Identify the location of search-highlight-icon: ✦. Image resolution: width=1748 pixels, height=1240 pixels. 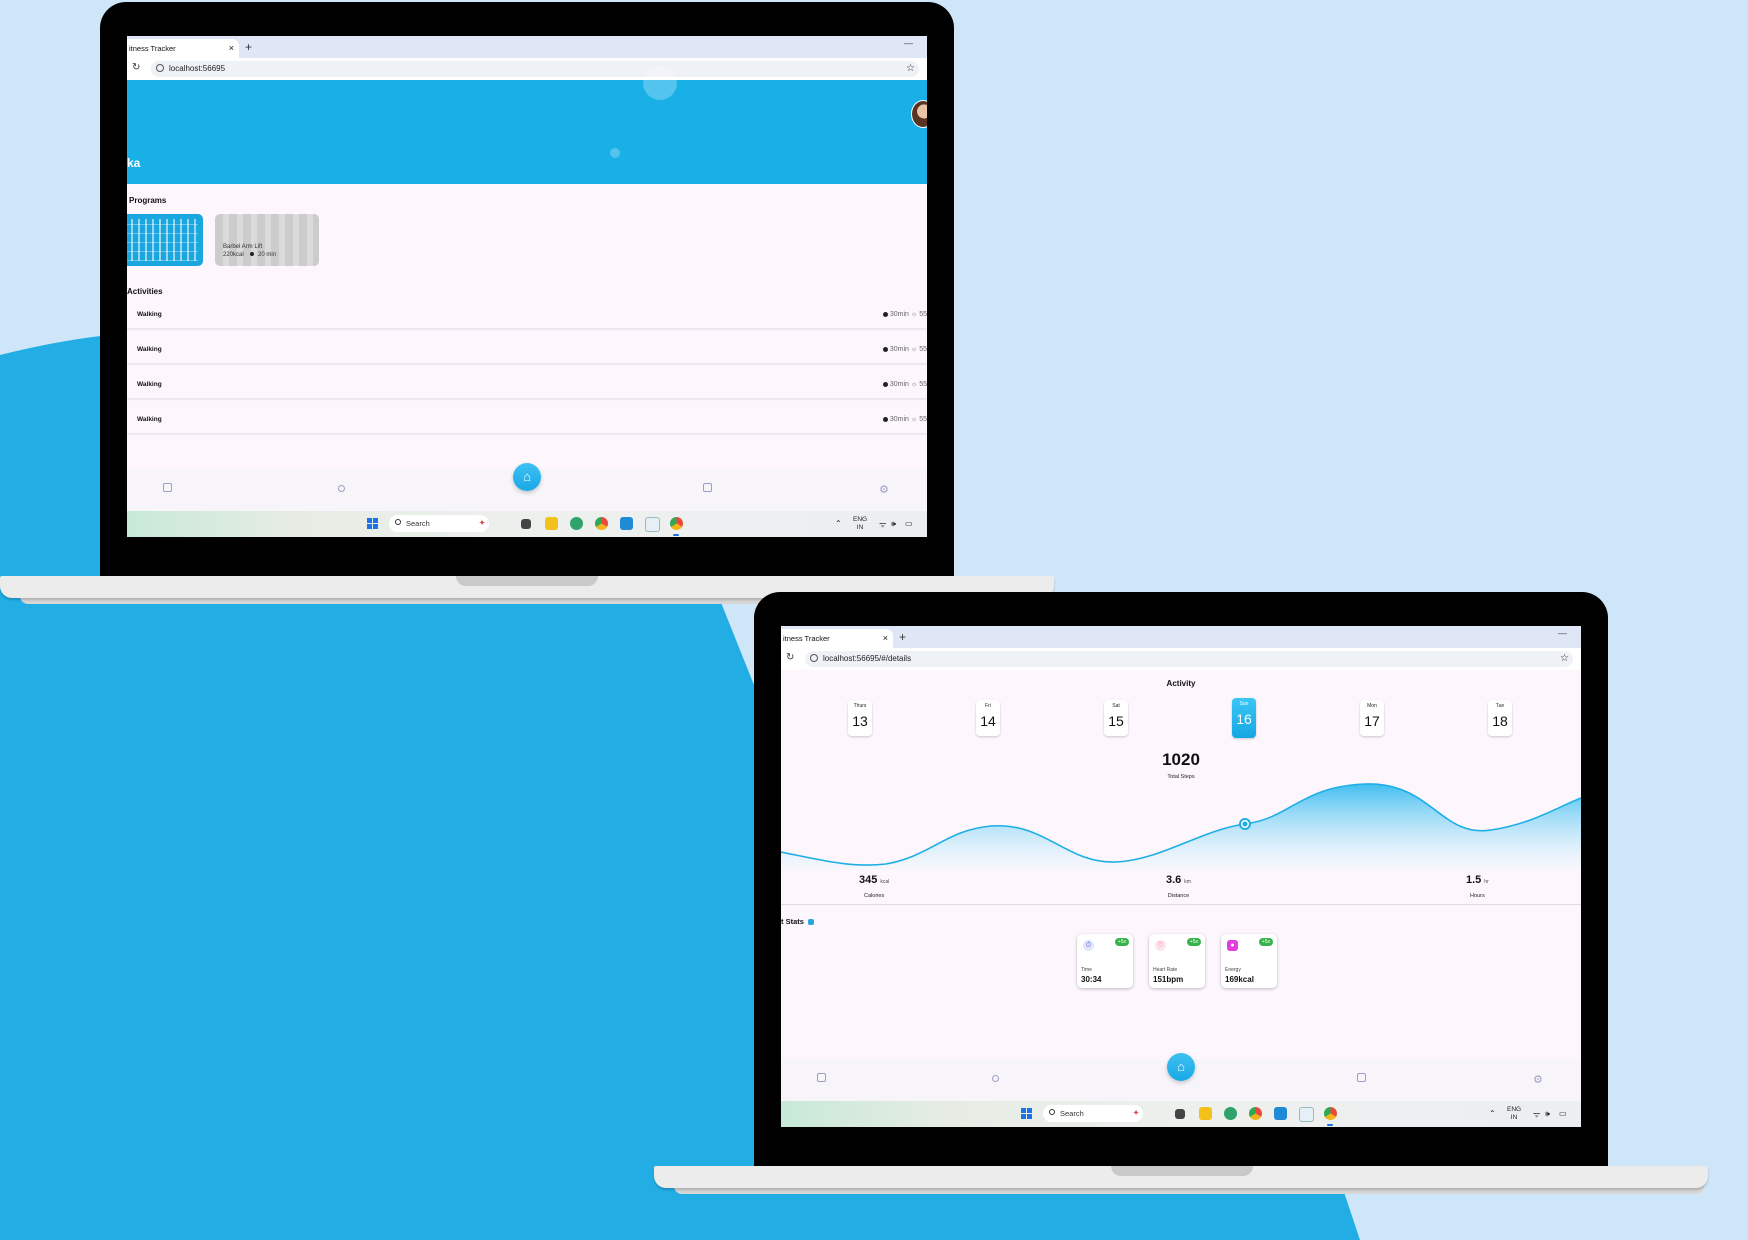
(1136, 1113).